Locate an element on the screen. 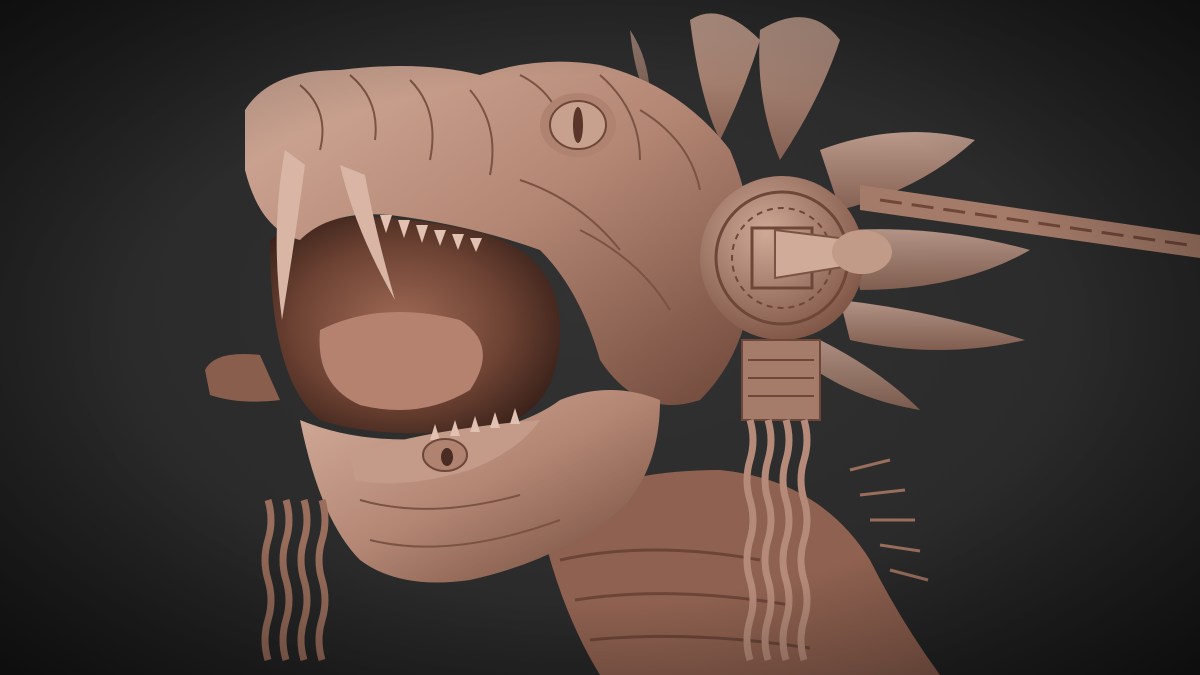  left-tassels is located at coordinates (295, 580).